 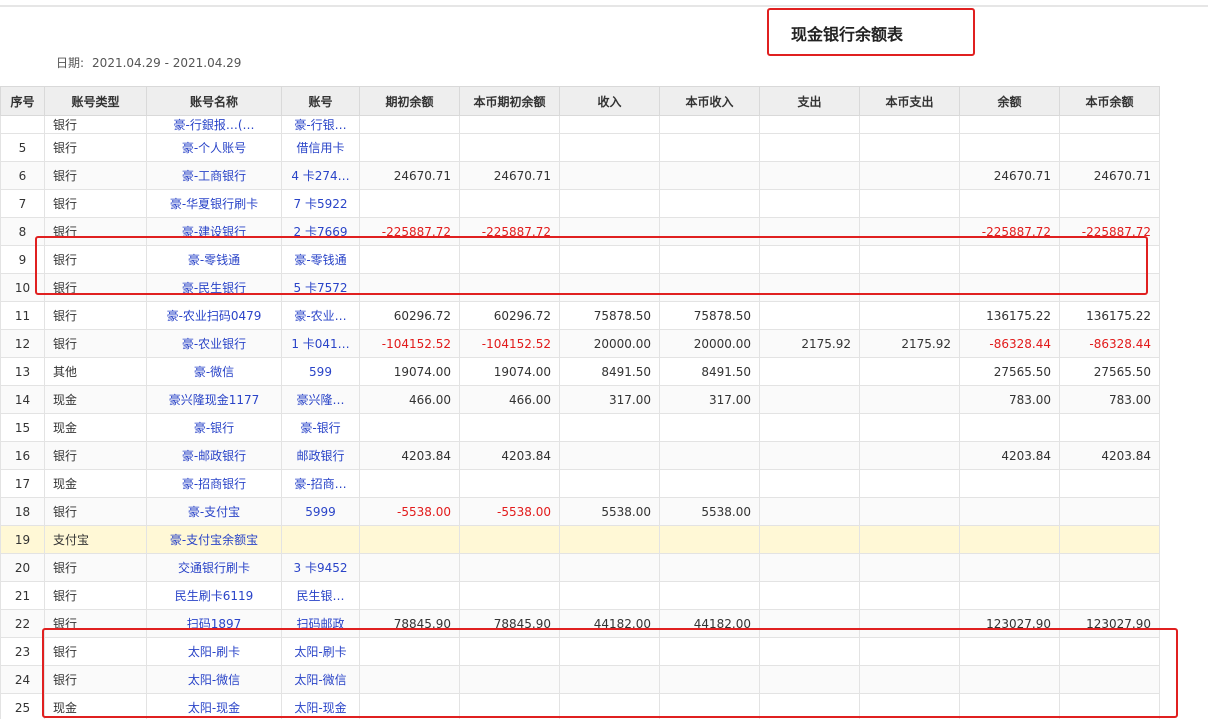 I want to click on table-cell-账号名称: 豪-农业扫码0479, so click(x=214, y=315).